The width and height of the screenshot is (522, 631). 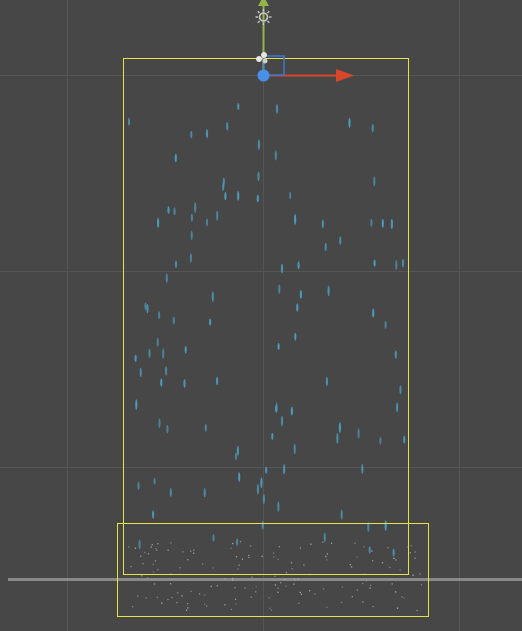 I want to click on pivot-handle, so click(x=263, y=75).